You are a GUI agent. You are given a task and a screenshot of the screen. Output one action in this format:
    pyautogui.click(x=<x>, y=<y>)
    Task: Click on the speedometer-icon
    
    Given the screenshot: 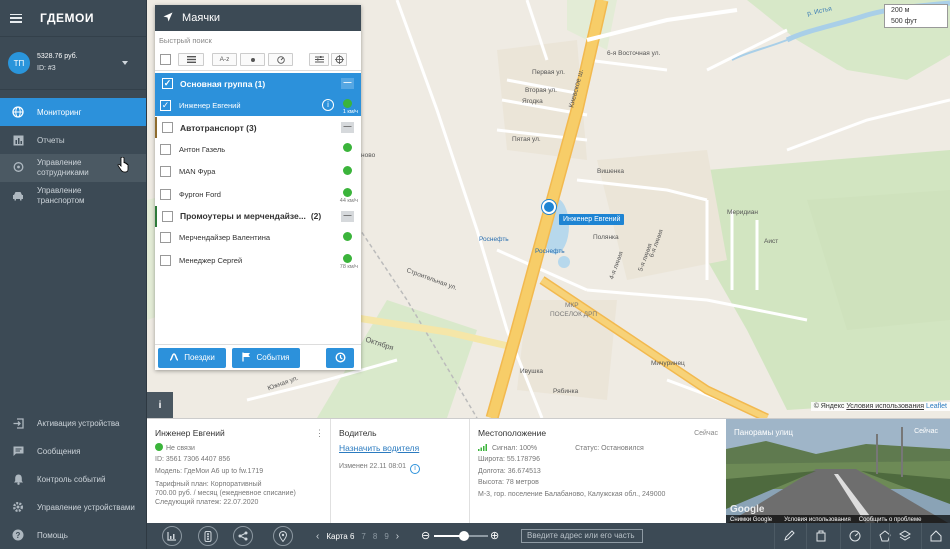 What is the action you would take?
    pyautogui.click(x=280, y=59)
    